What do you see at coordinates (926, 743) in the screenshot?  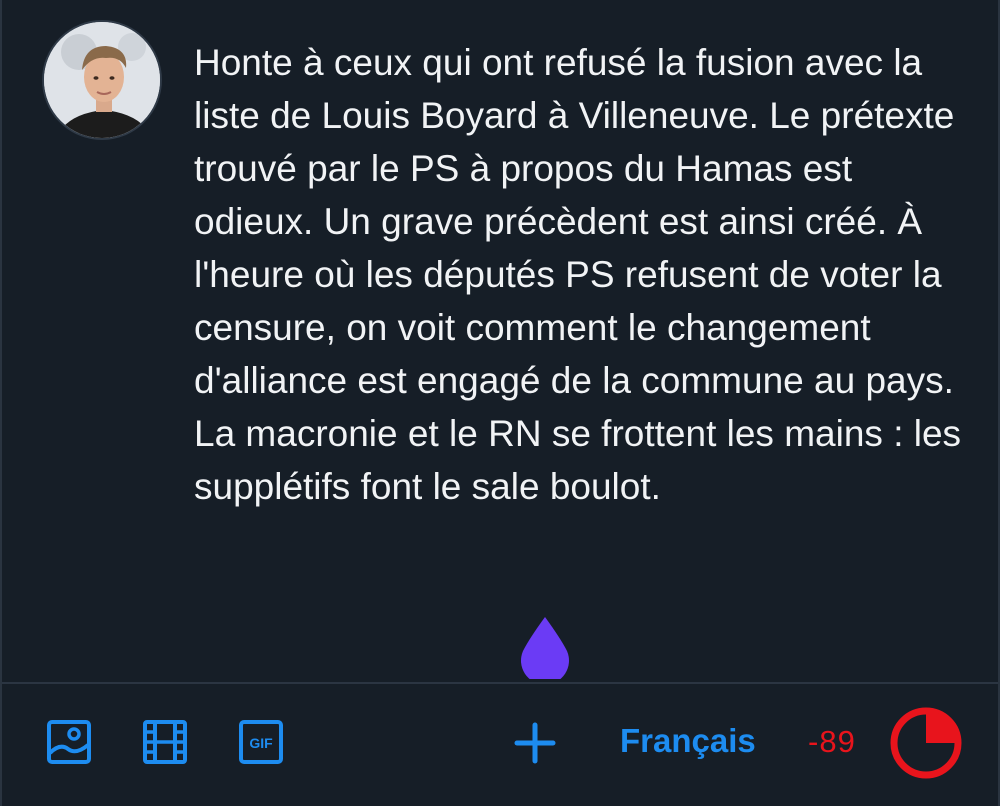 I see `char-limit-ring-icon` at bounding box center [926, 743].